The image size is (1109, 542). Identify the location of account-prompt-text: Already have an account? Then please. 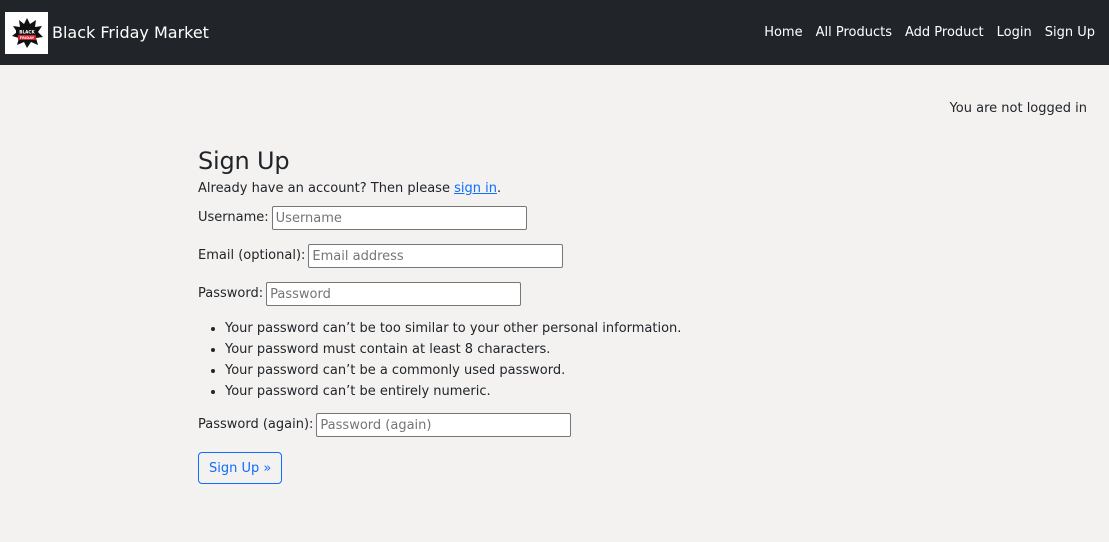
(326, 188).